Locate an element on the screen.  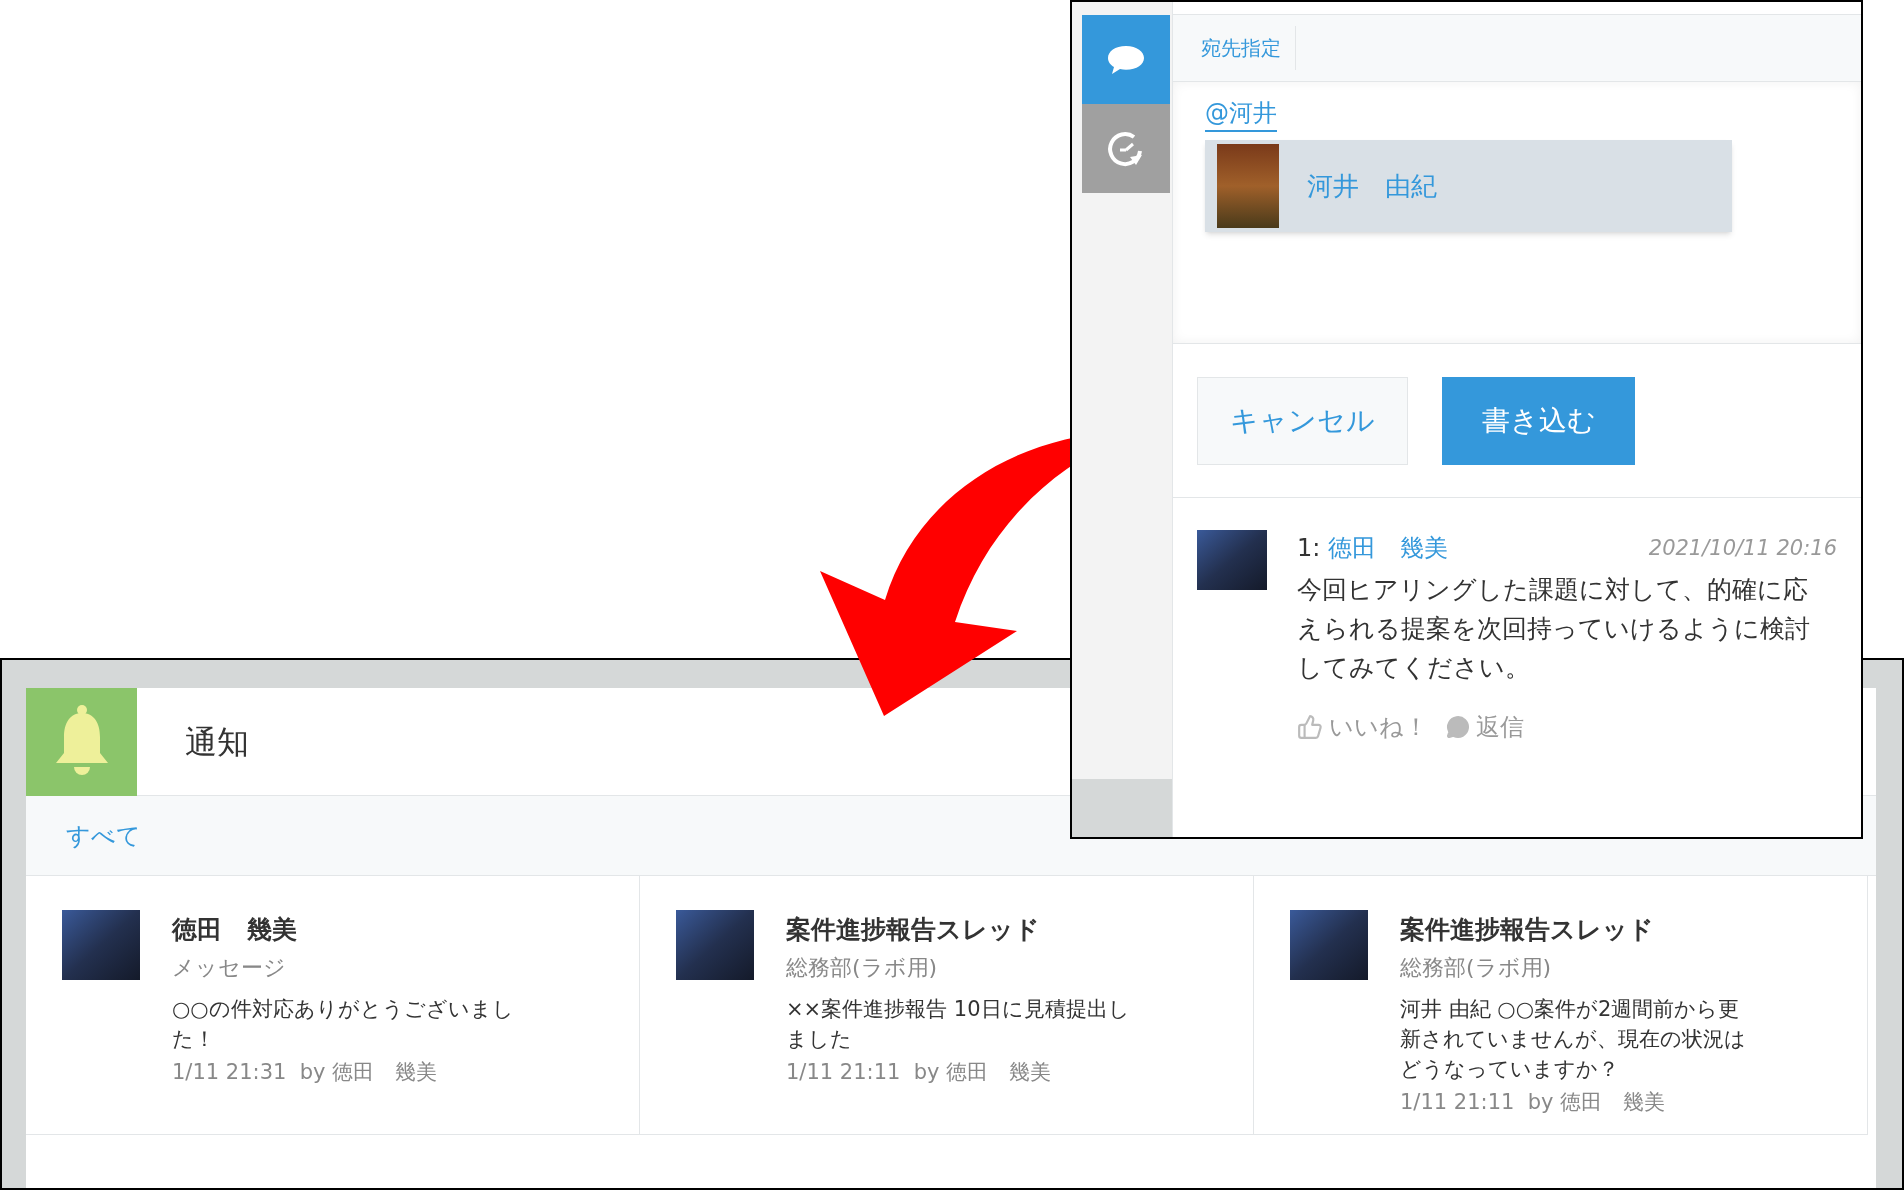
cancel-button: キャンセル is located at coordinates (1302, 420).